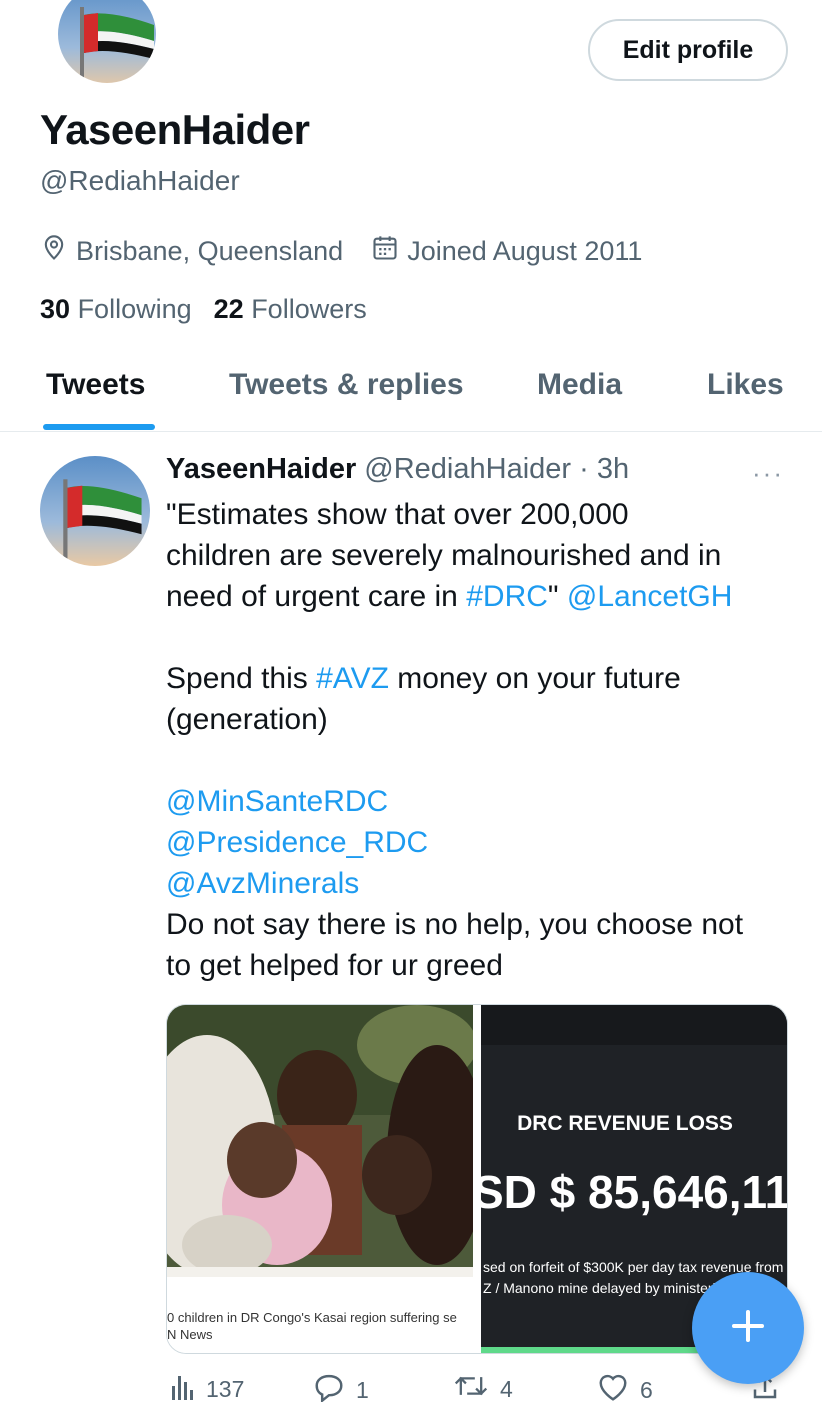 Image resolution: width=822 pixels, height=1407 pixels. I want to click on views-count: 137, so click(225, 1388).